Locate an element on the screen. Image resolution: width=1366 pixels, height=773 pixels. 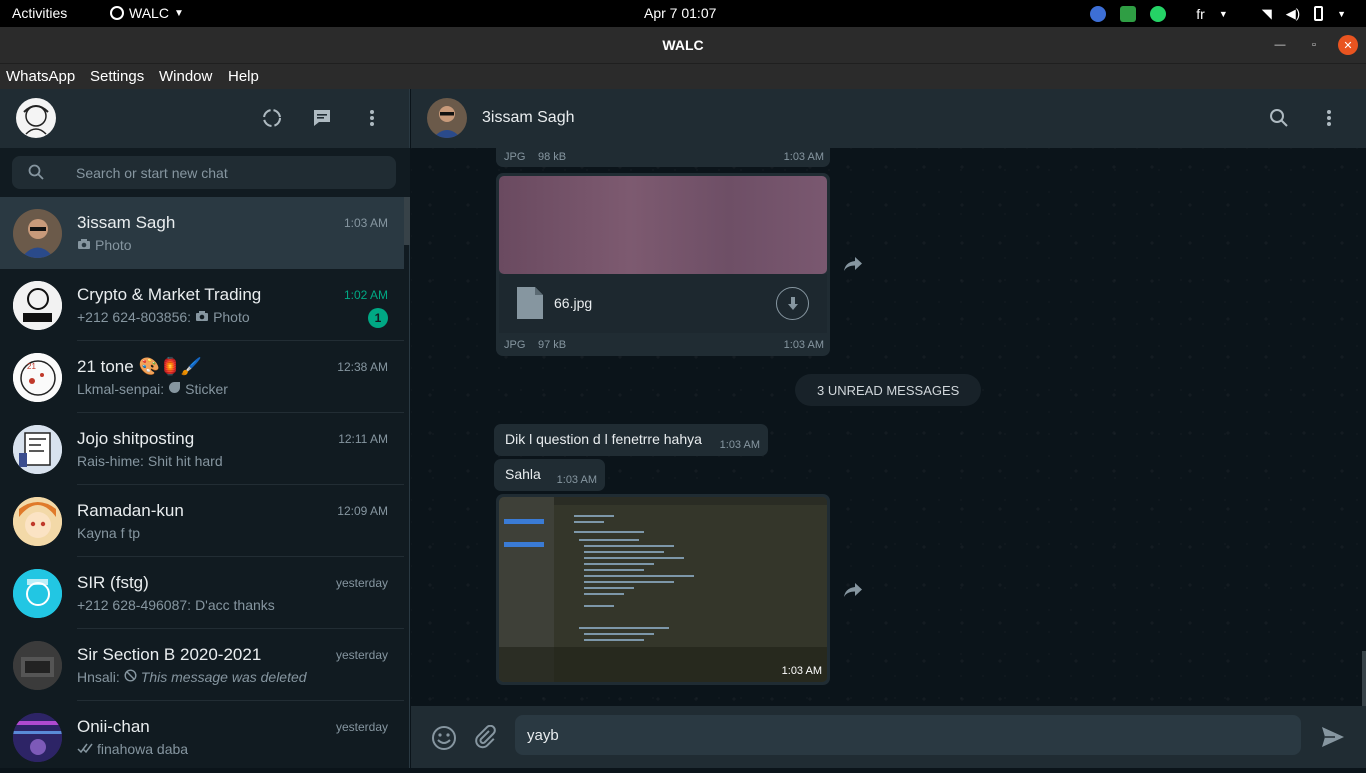
chat-preview: +212 628-496087: D'acc thanks is located at coordinates (176, 605).